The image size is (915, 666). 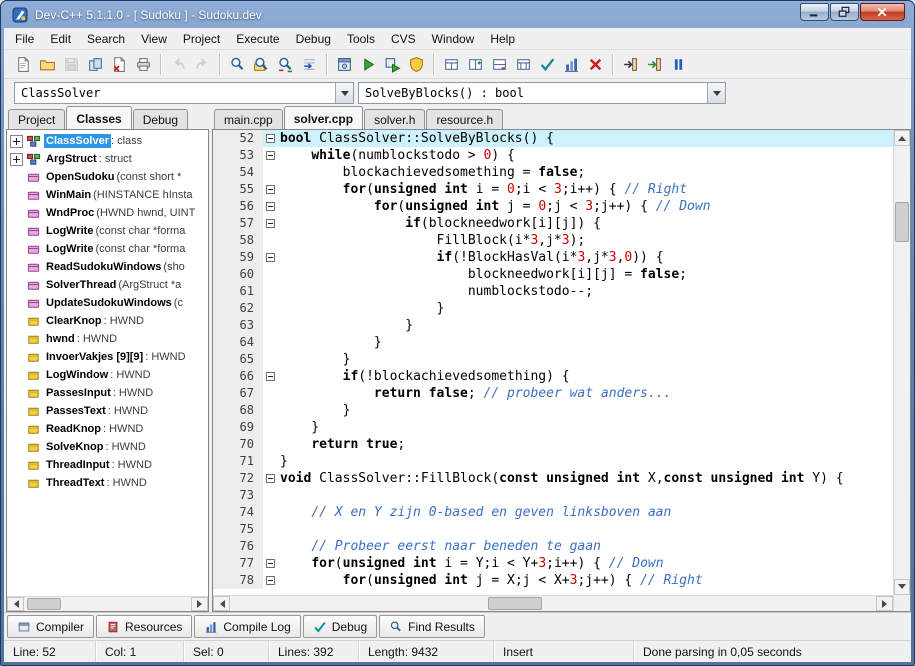 I want to click on line-number: 57, so click(x=238, y=223).